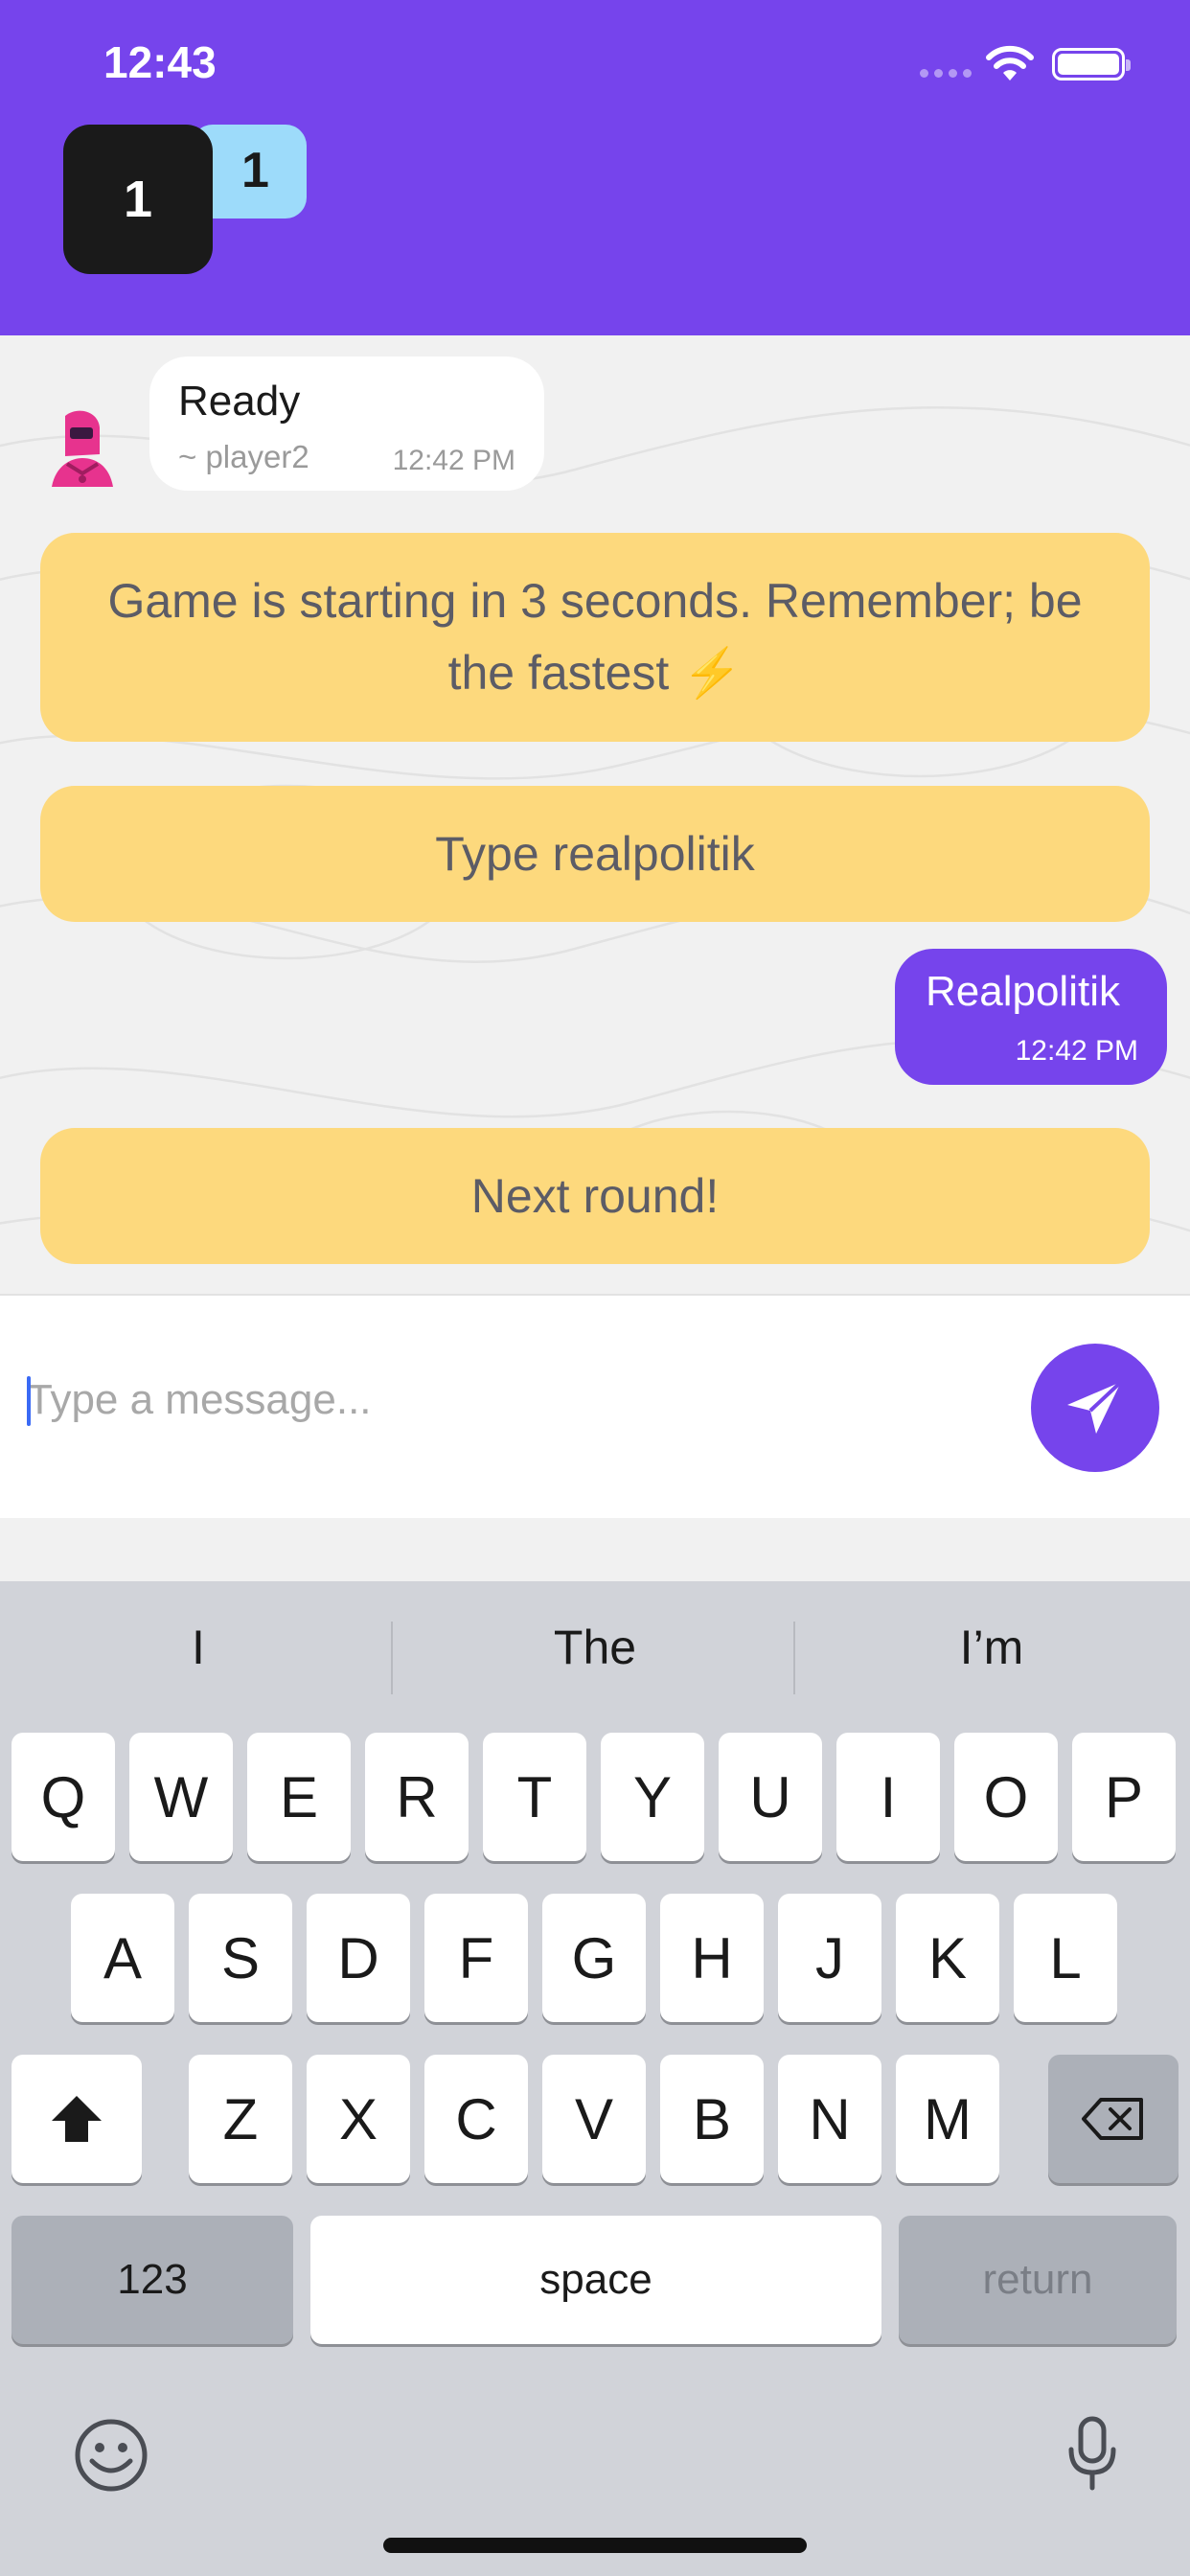 This screenshot has height=2576, width=1190. I want to click on key-o: O, so click(1006, 1797).